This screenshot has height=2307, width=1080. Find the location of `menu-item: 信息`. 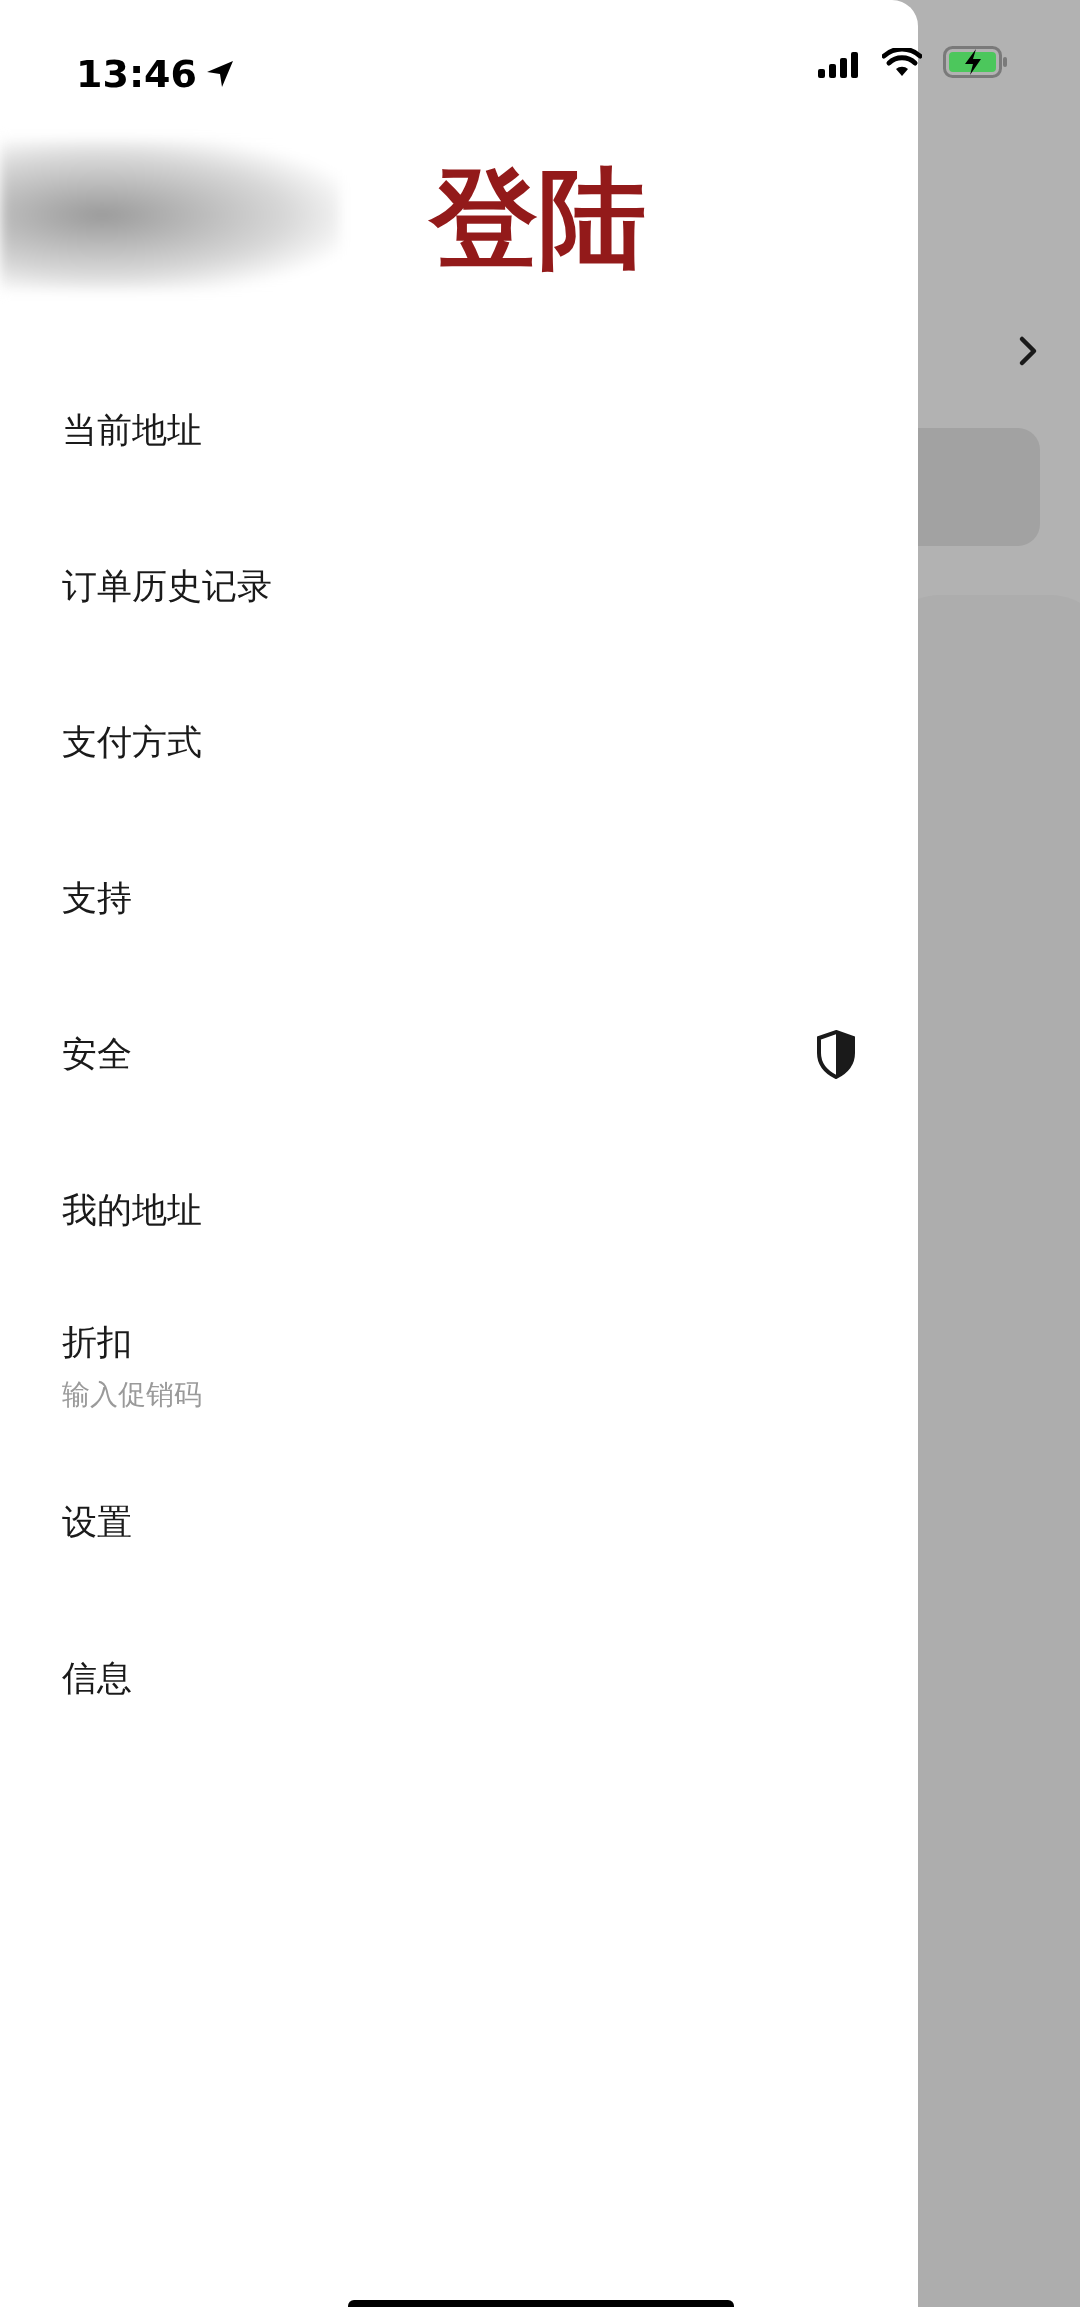

menu-item: 信息 is located at coordinates (459, 1678).